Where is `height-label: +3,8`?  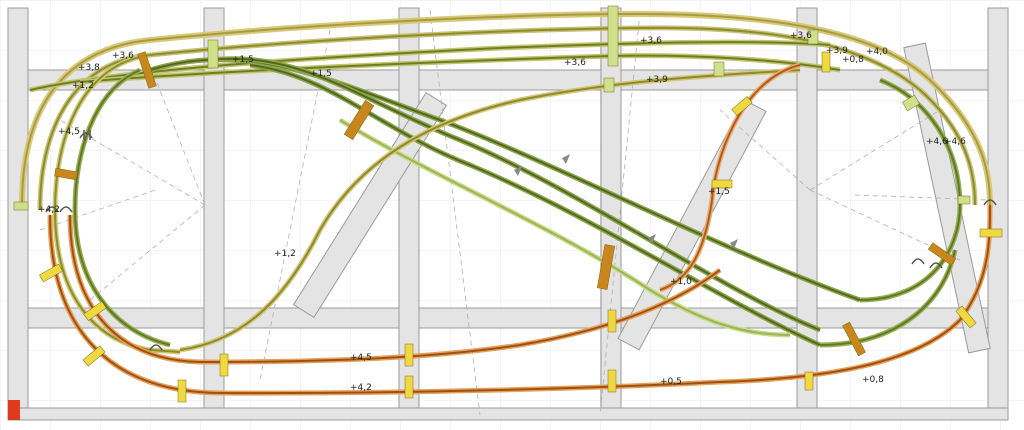 height-label: +3,8 is located at coordinates (89, 68).